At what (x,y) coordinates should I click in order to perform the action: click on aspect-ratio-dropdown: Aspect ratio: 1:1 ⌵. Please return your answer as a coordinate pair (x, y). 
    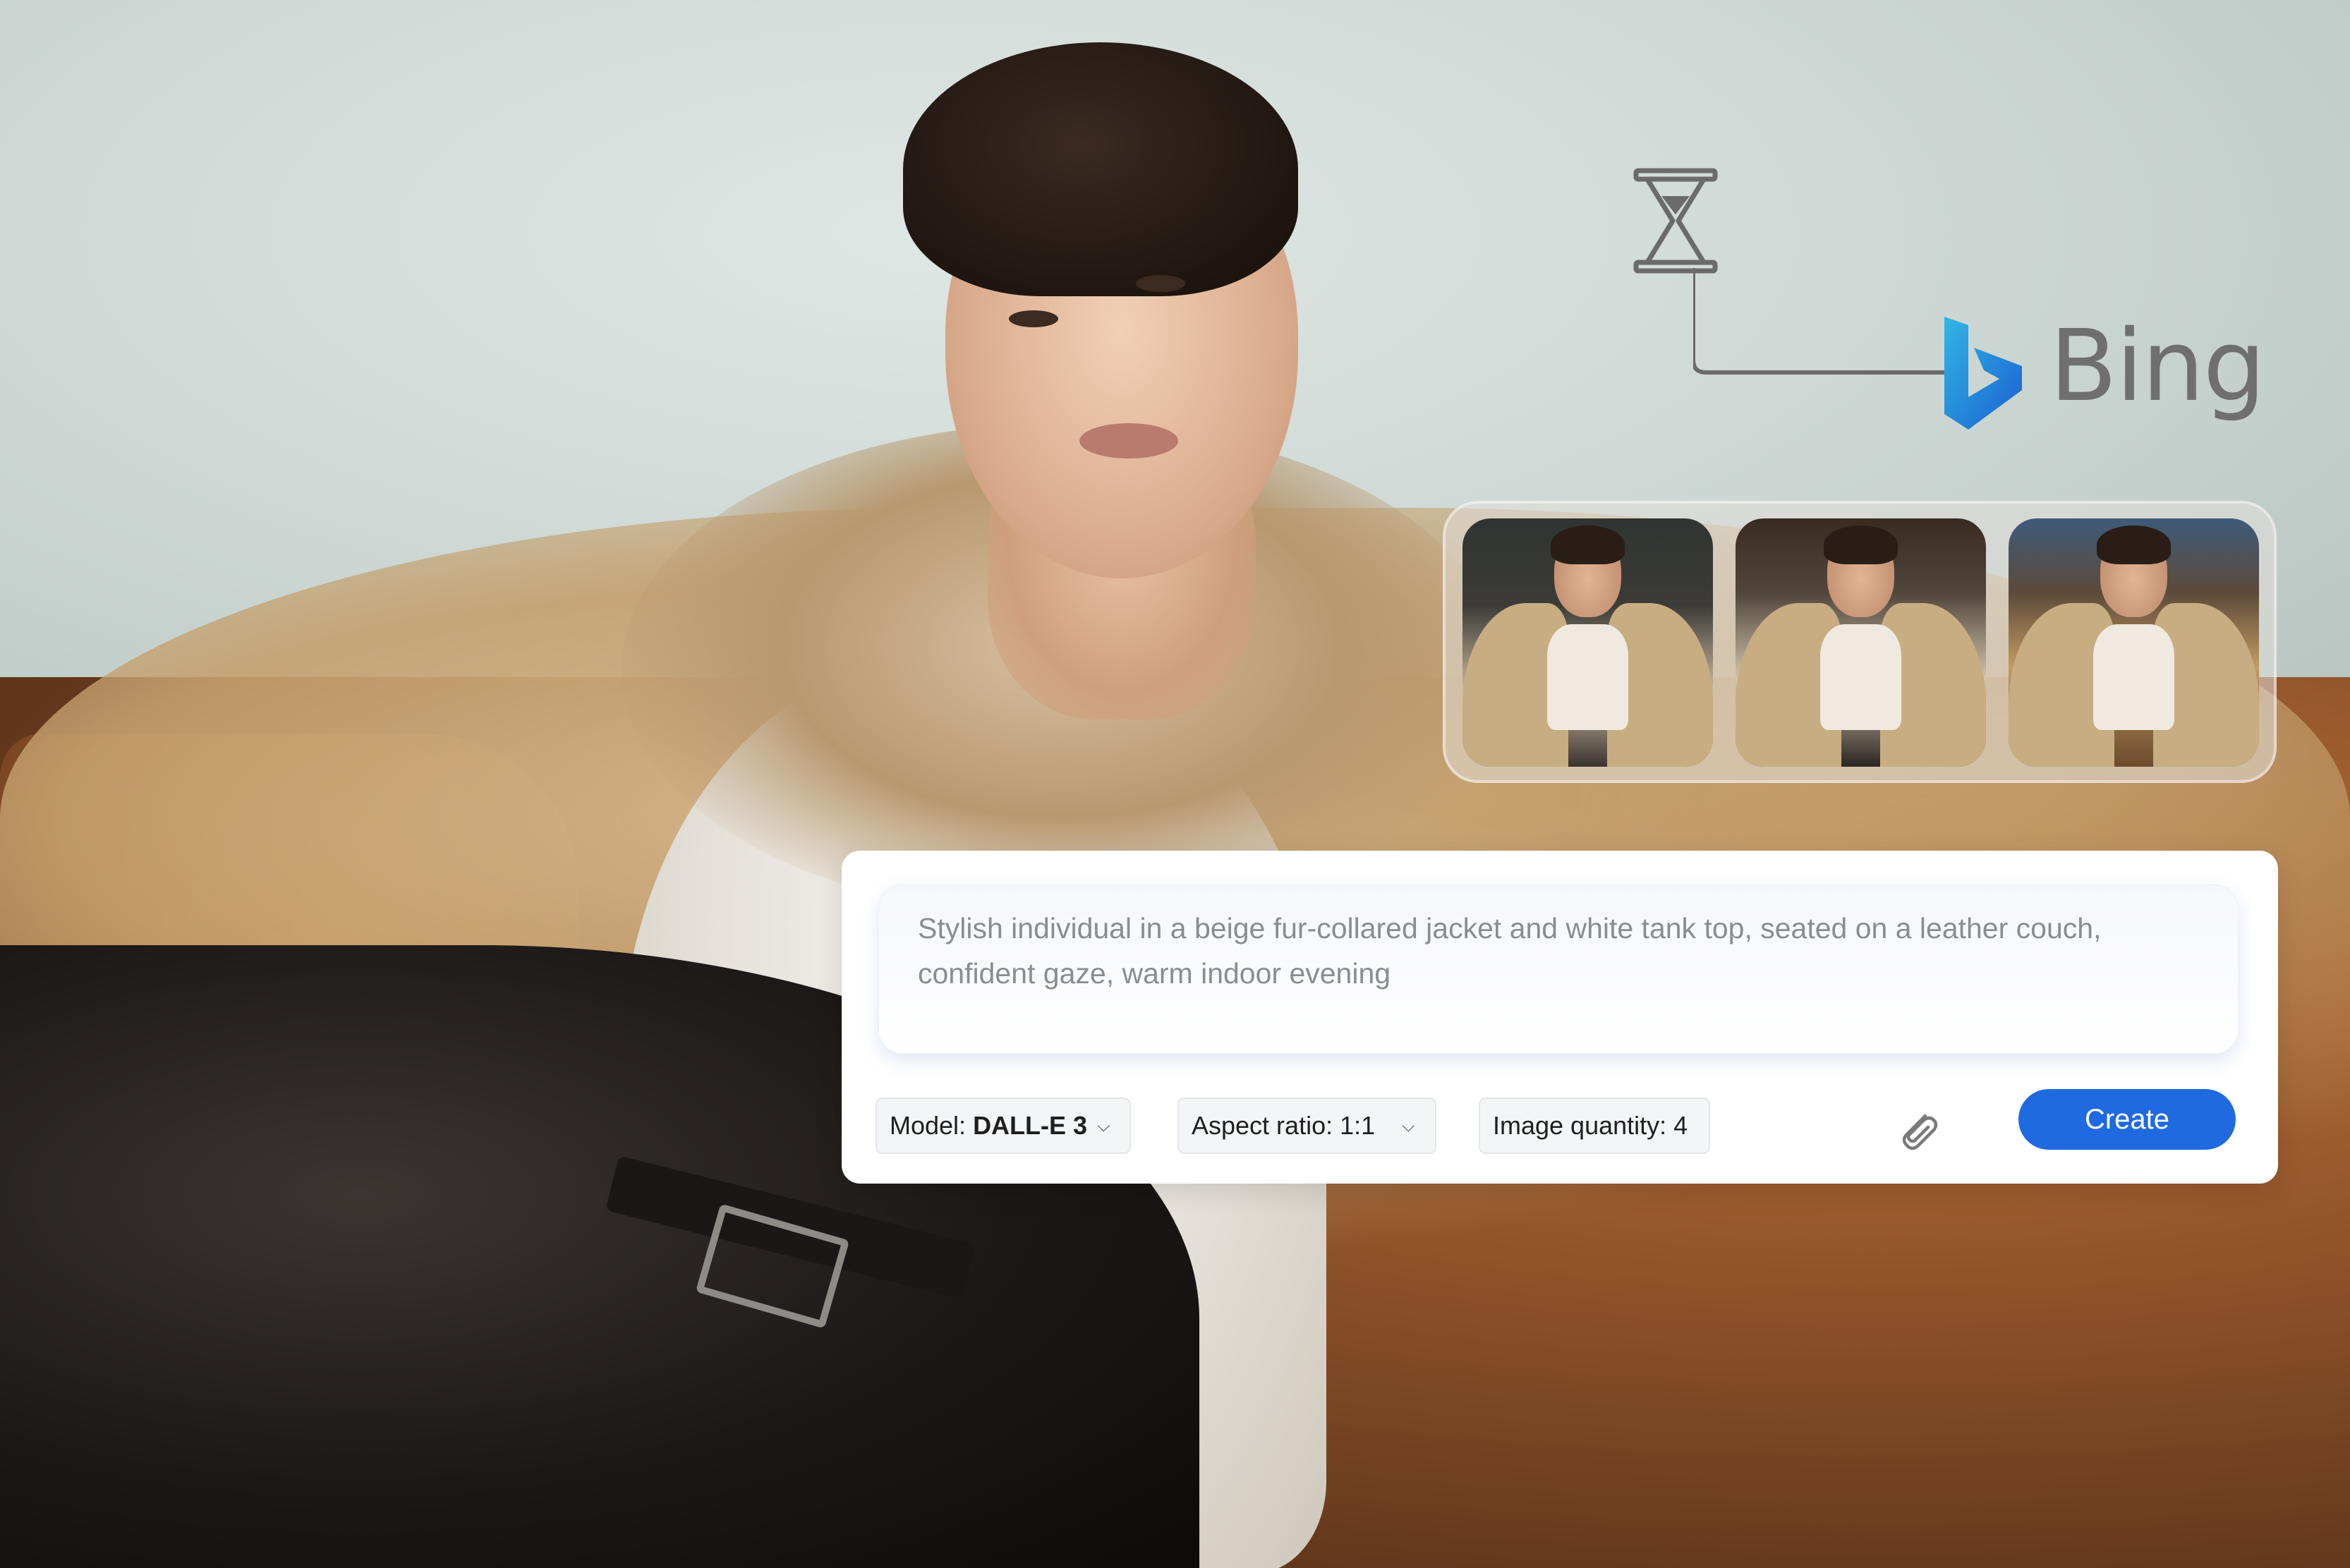
    Looking at the image, I should click on (1306, 1126).